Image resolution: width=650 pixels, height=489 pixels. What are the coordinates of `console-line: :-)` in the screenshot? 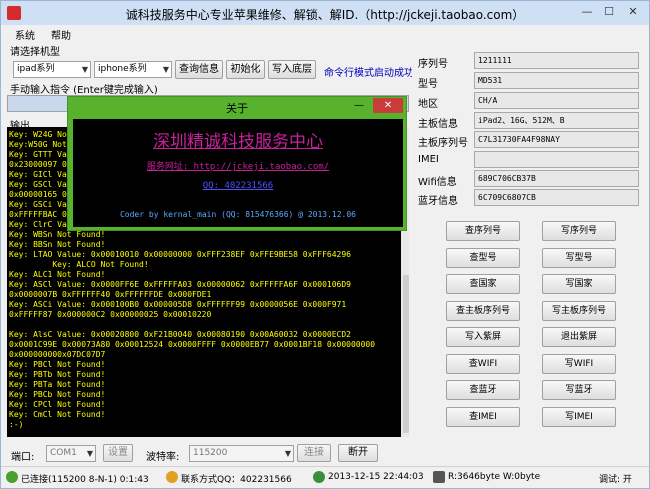 It's located at (16, 424).